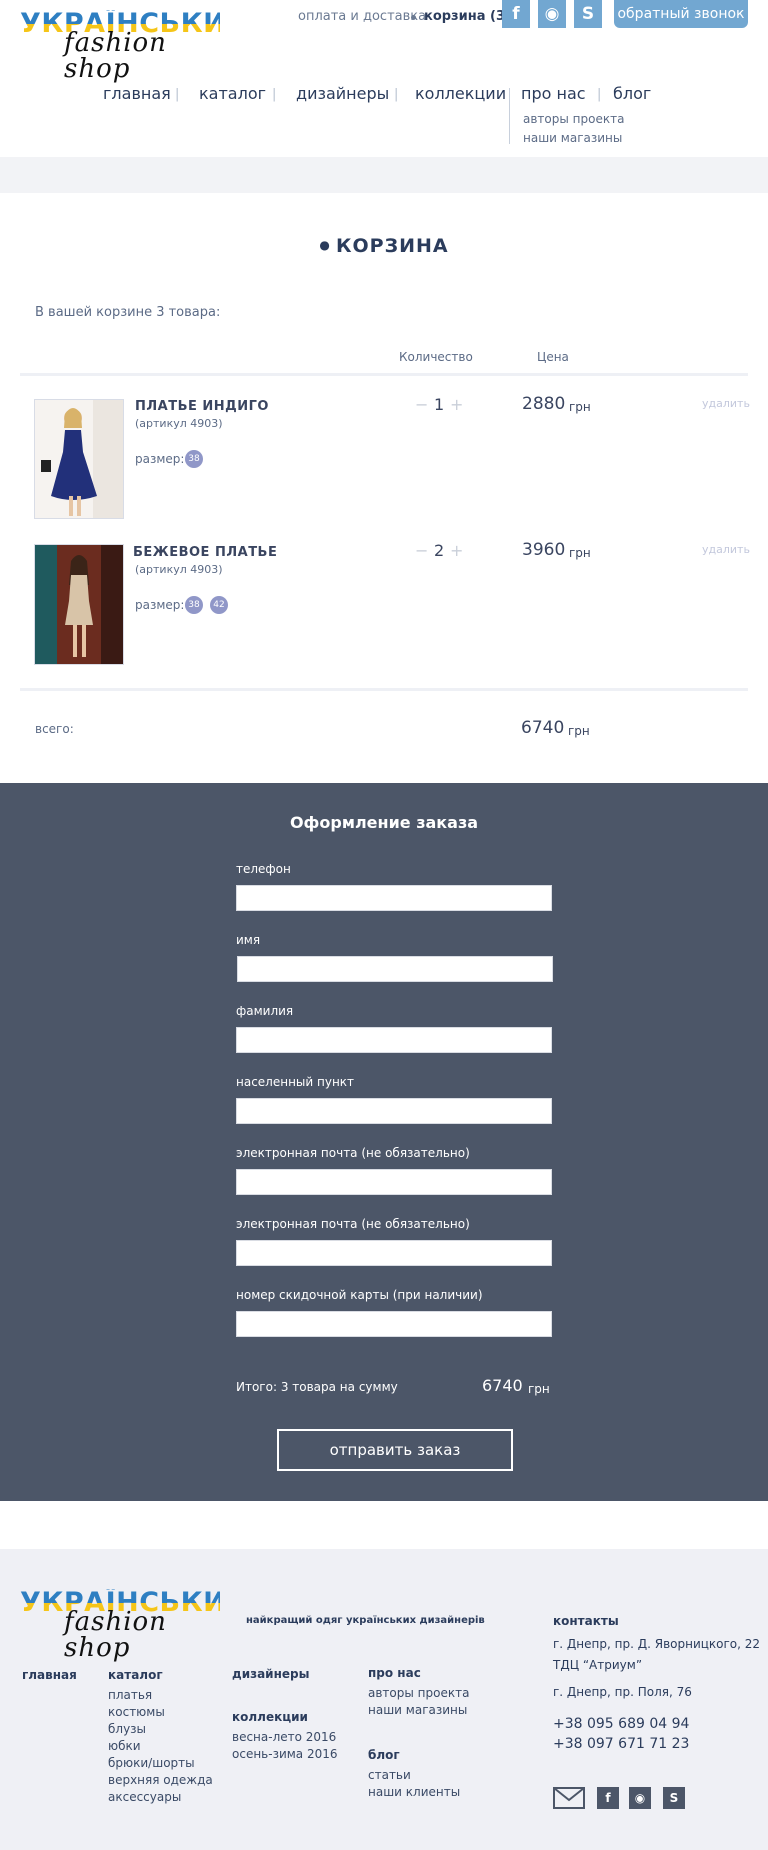  Describe the element at coordinates (436, 357) in the screenshot. I see `column-qty: Количество` at that location.